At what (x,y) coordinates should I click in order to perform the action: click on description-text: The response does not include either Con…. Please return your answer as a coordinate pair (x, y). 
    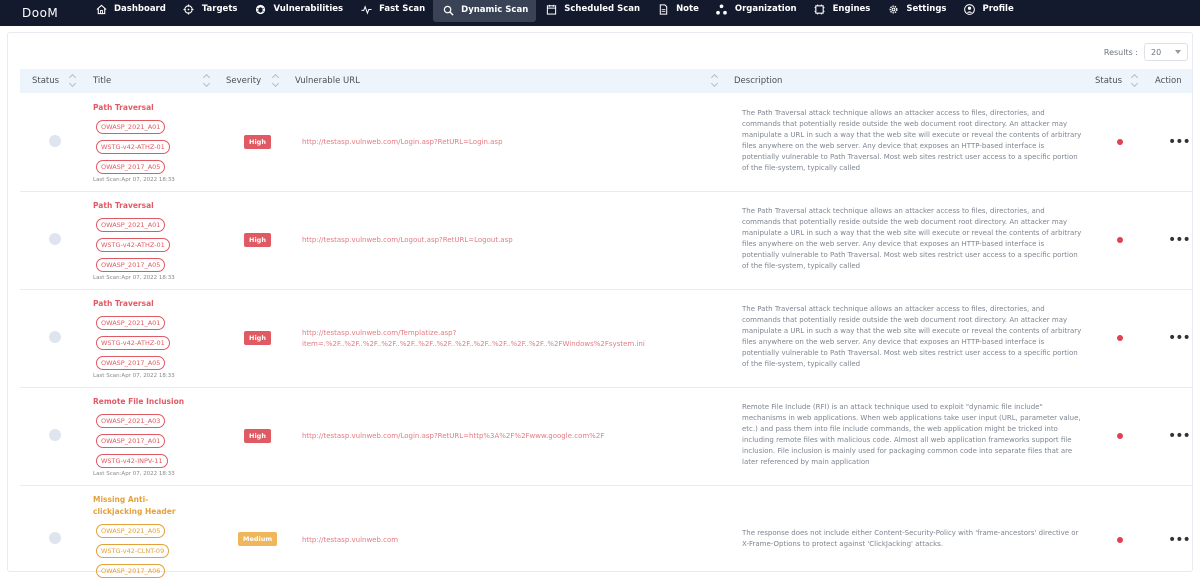
    Looking at the image, I should click on (910, 538).